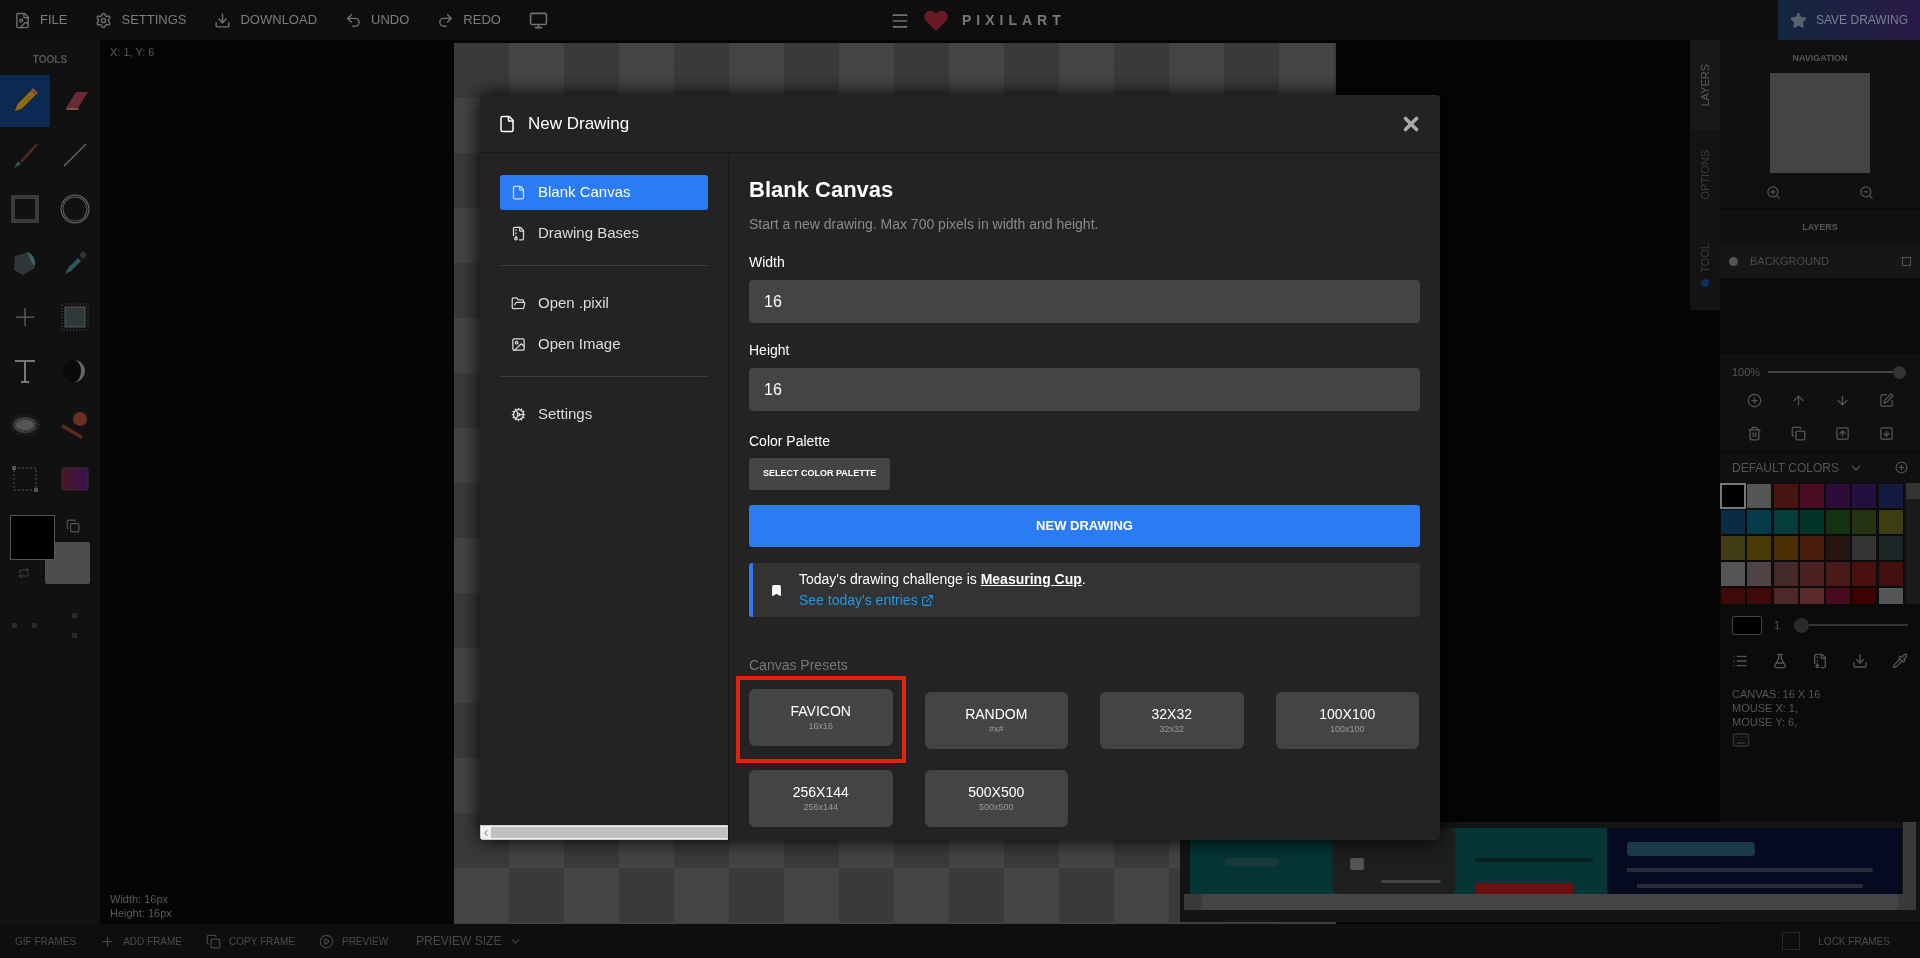 Image resolution: width=1920 pixels, height=958 pixels. I want to click on file-zip-icon, so click(1820, 660).